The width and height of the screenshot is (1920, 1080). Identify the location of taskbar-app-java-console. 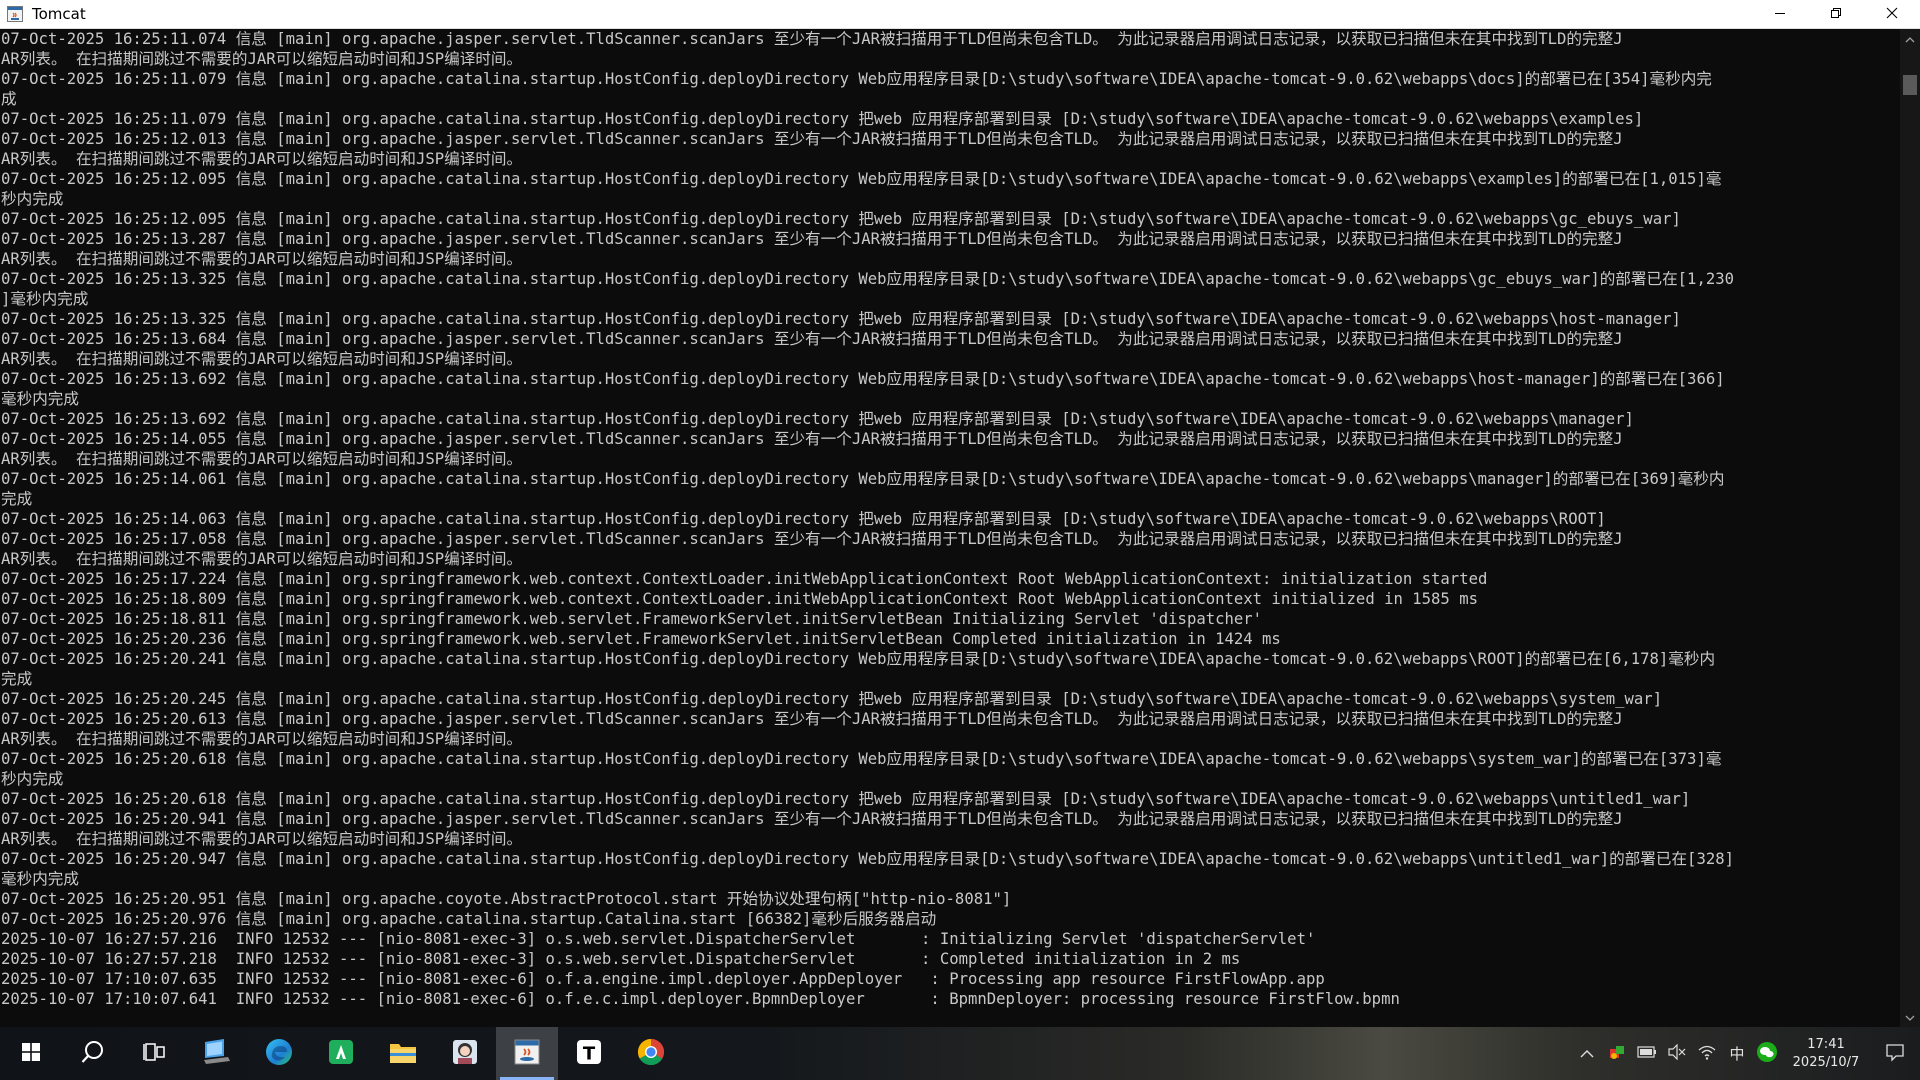
(527, 1053).